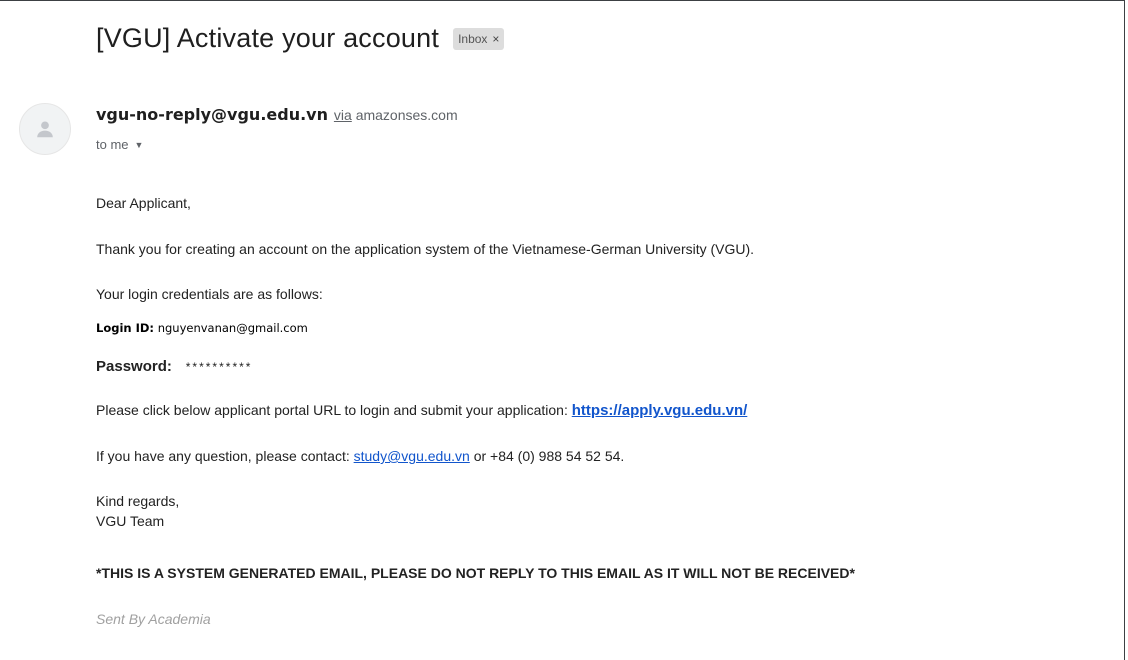  What do you see at coordinates (174, 366) in the screenshot?
I see `password-line: Password: **********` at bounding box center [174, 366].